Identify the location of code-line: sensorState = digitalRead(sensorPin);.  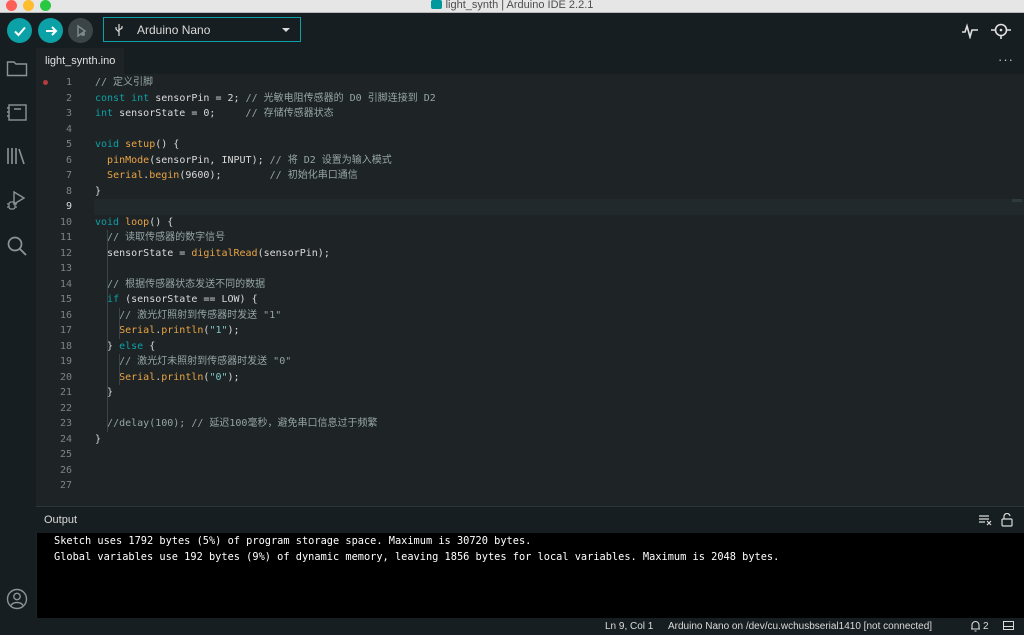
(212, 254).